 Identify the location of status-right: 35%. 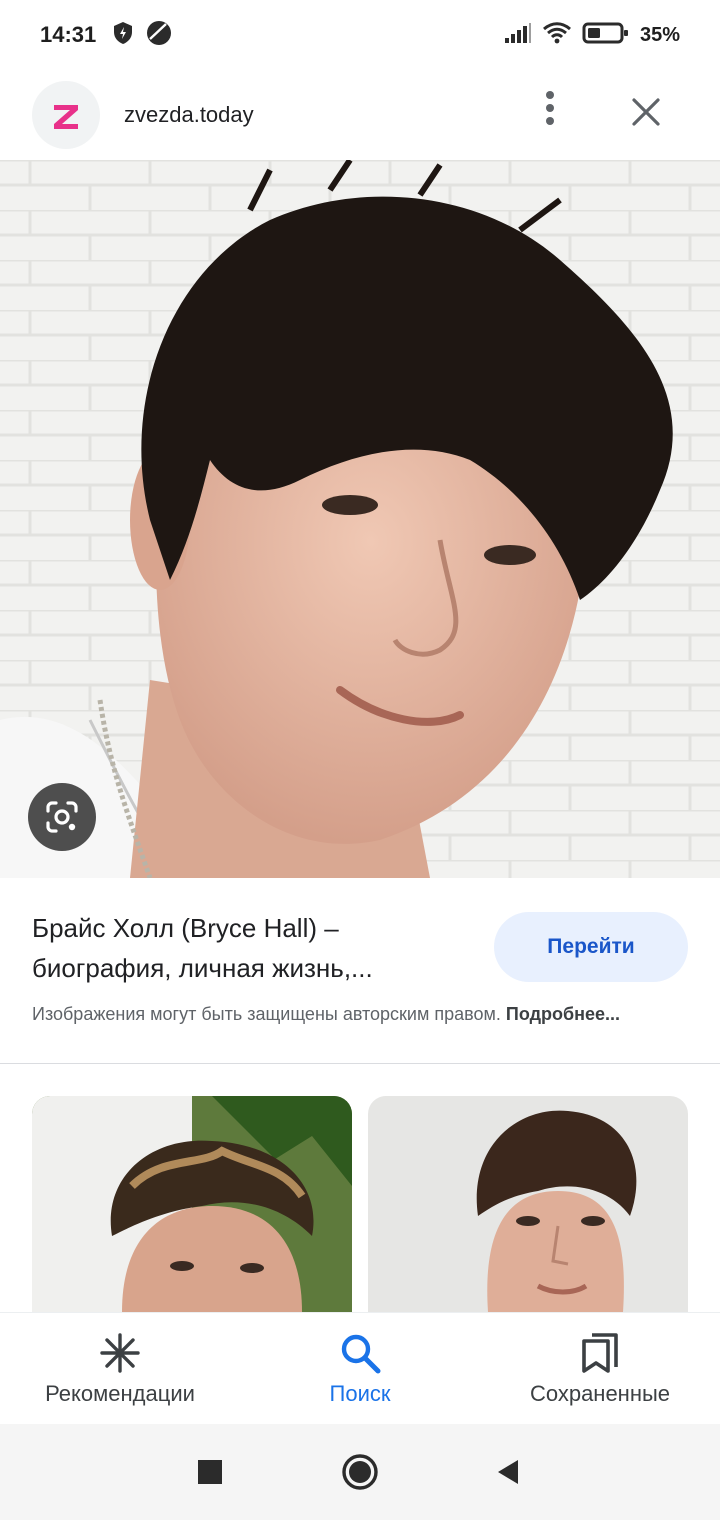
(592, 35).